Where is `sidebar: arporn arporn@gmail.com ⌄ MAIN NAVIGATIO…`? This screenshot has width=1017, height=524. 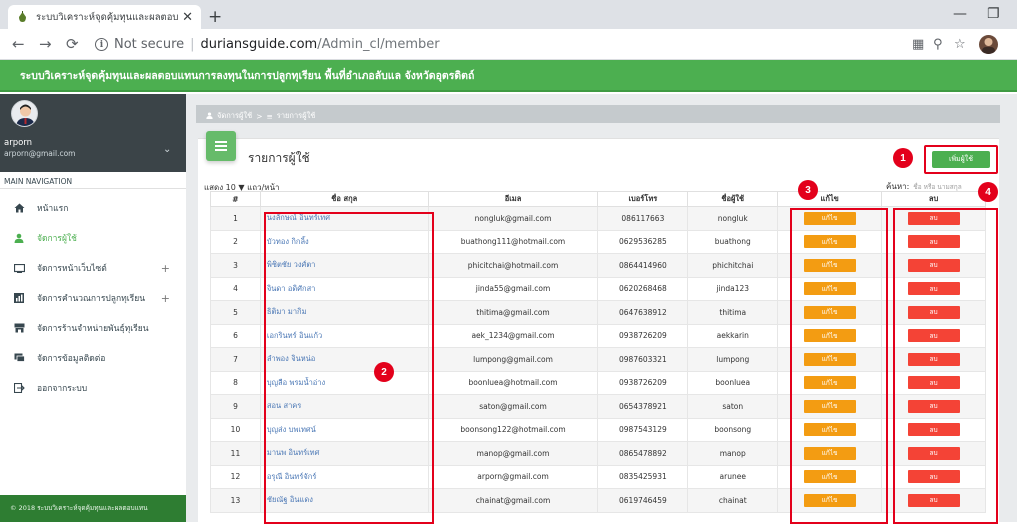
sidebar: arporn arporn@gmail.com ⌄ MAIN NAVIGATIO… is located at coordinates (93, 308).